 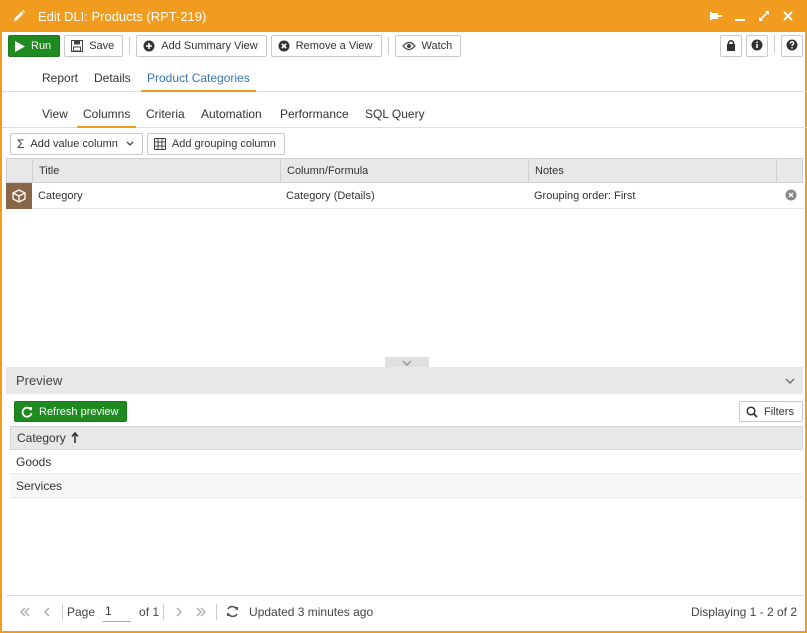 I want to click on save-label: Save, so click(x=102, y=46).